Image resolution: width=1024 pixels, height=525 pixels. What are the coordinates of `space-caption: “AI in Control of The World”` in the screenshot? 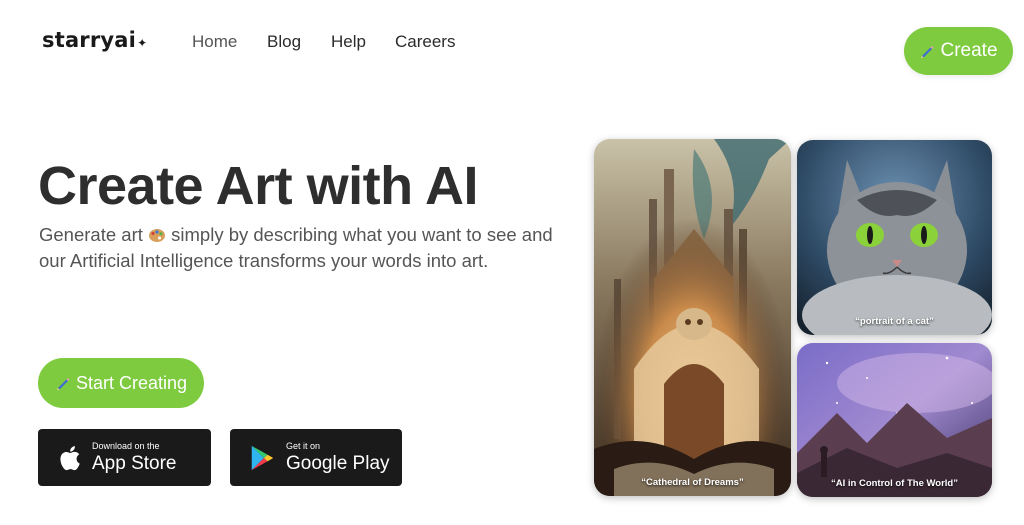 It's located at (894, 483).